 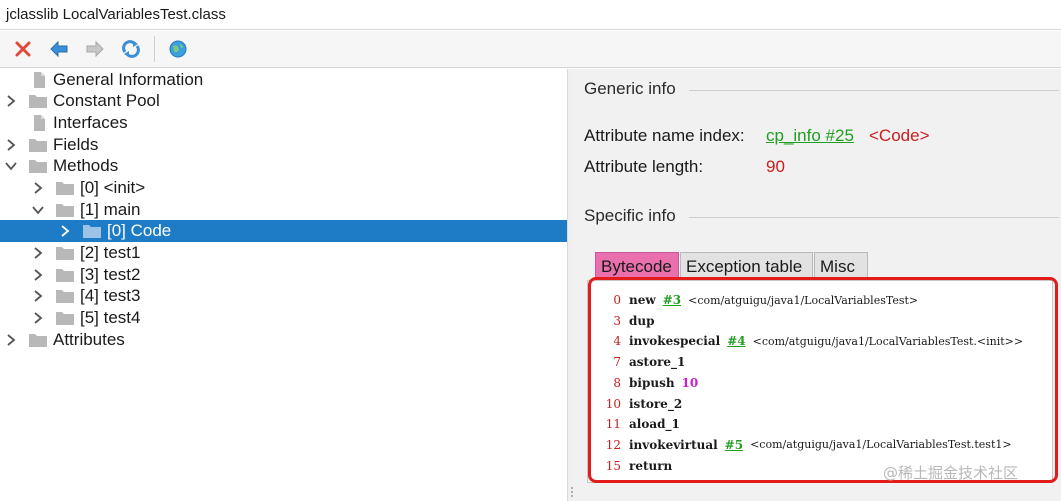 What do you see at coordinates (283, 275) in the screenshot?
I see `tree-item: [3] test2` at bounding box center [283, 275].